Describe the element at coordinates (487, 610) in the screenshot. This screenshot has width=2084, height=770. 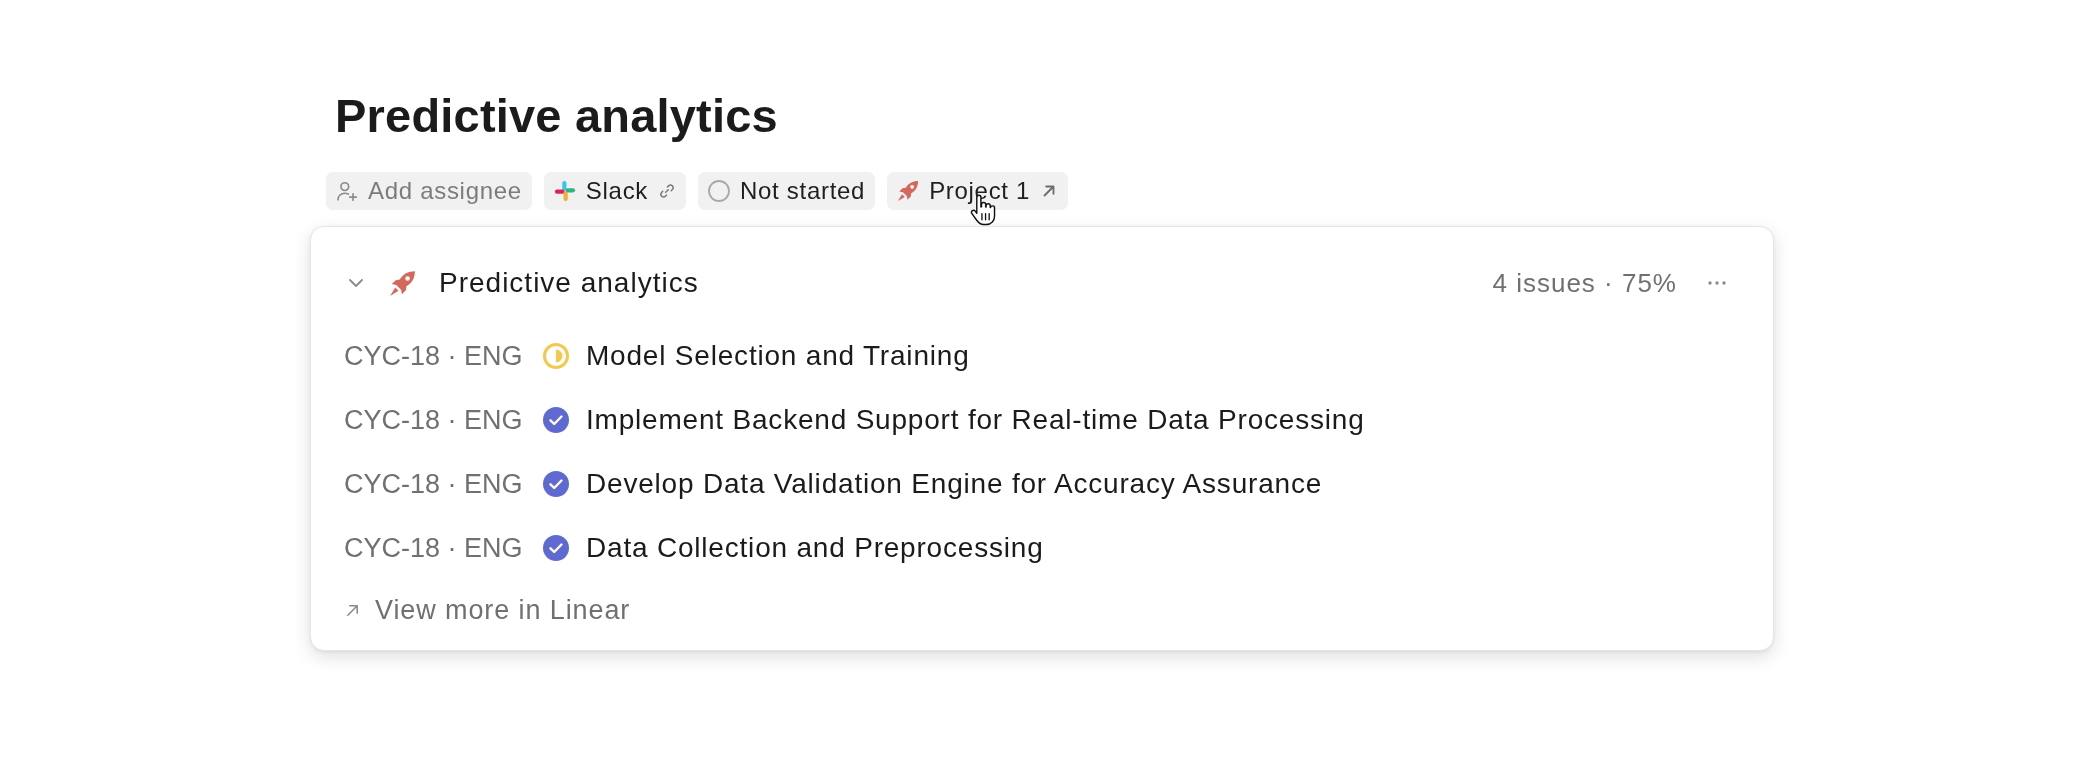
I see `view-more-link: View more in Linear` at that location.